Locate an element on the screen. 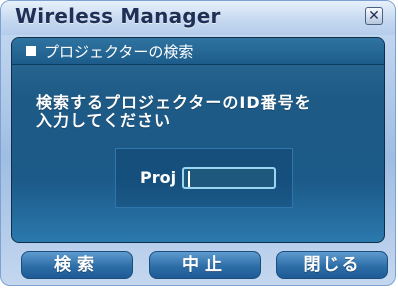 The height and width of the screenshot is (288, 398). title-bar: Wireless Manager ✕ is located at coordinates (198, 18).